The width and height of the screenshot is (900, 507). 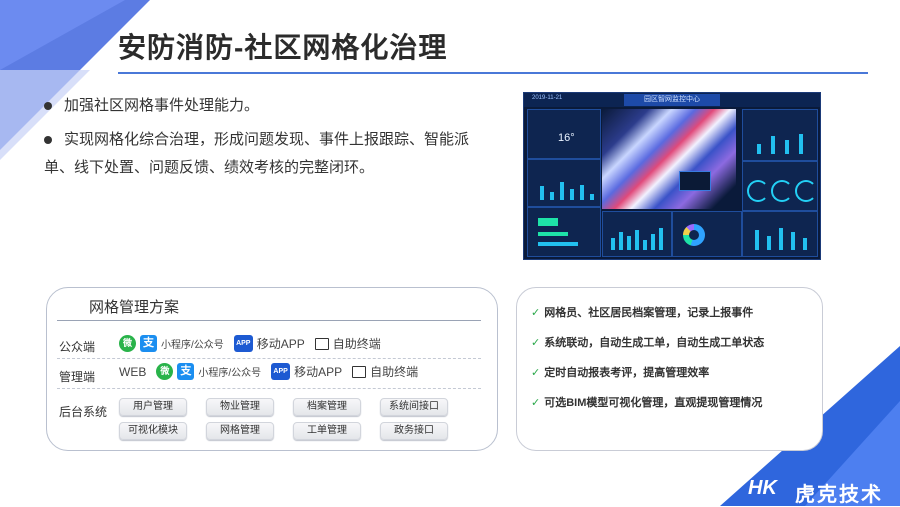 I want to click on public-channels: 微 支 小程序/公众号 APP 移动APP 自助终端, so click(x=253, y=343).